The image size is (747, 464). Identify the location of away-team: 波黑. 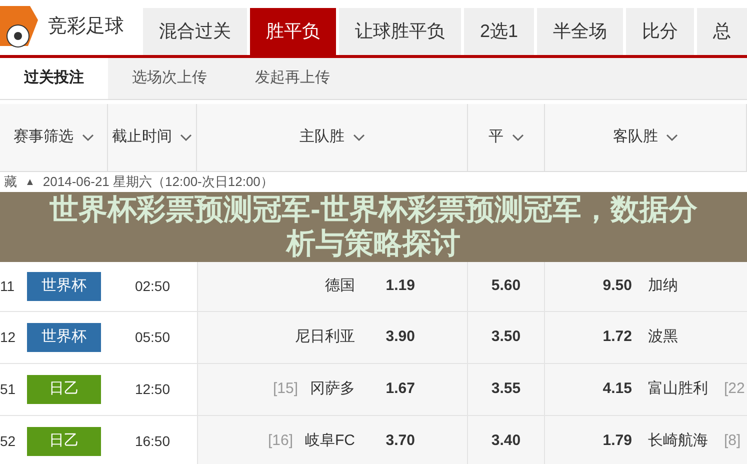
(663, 337).